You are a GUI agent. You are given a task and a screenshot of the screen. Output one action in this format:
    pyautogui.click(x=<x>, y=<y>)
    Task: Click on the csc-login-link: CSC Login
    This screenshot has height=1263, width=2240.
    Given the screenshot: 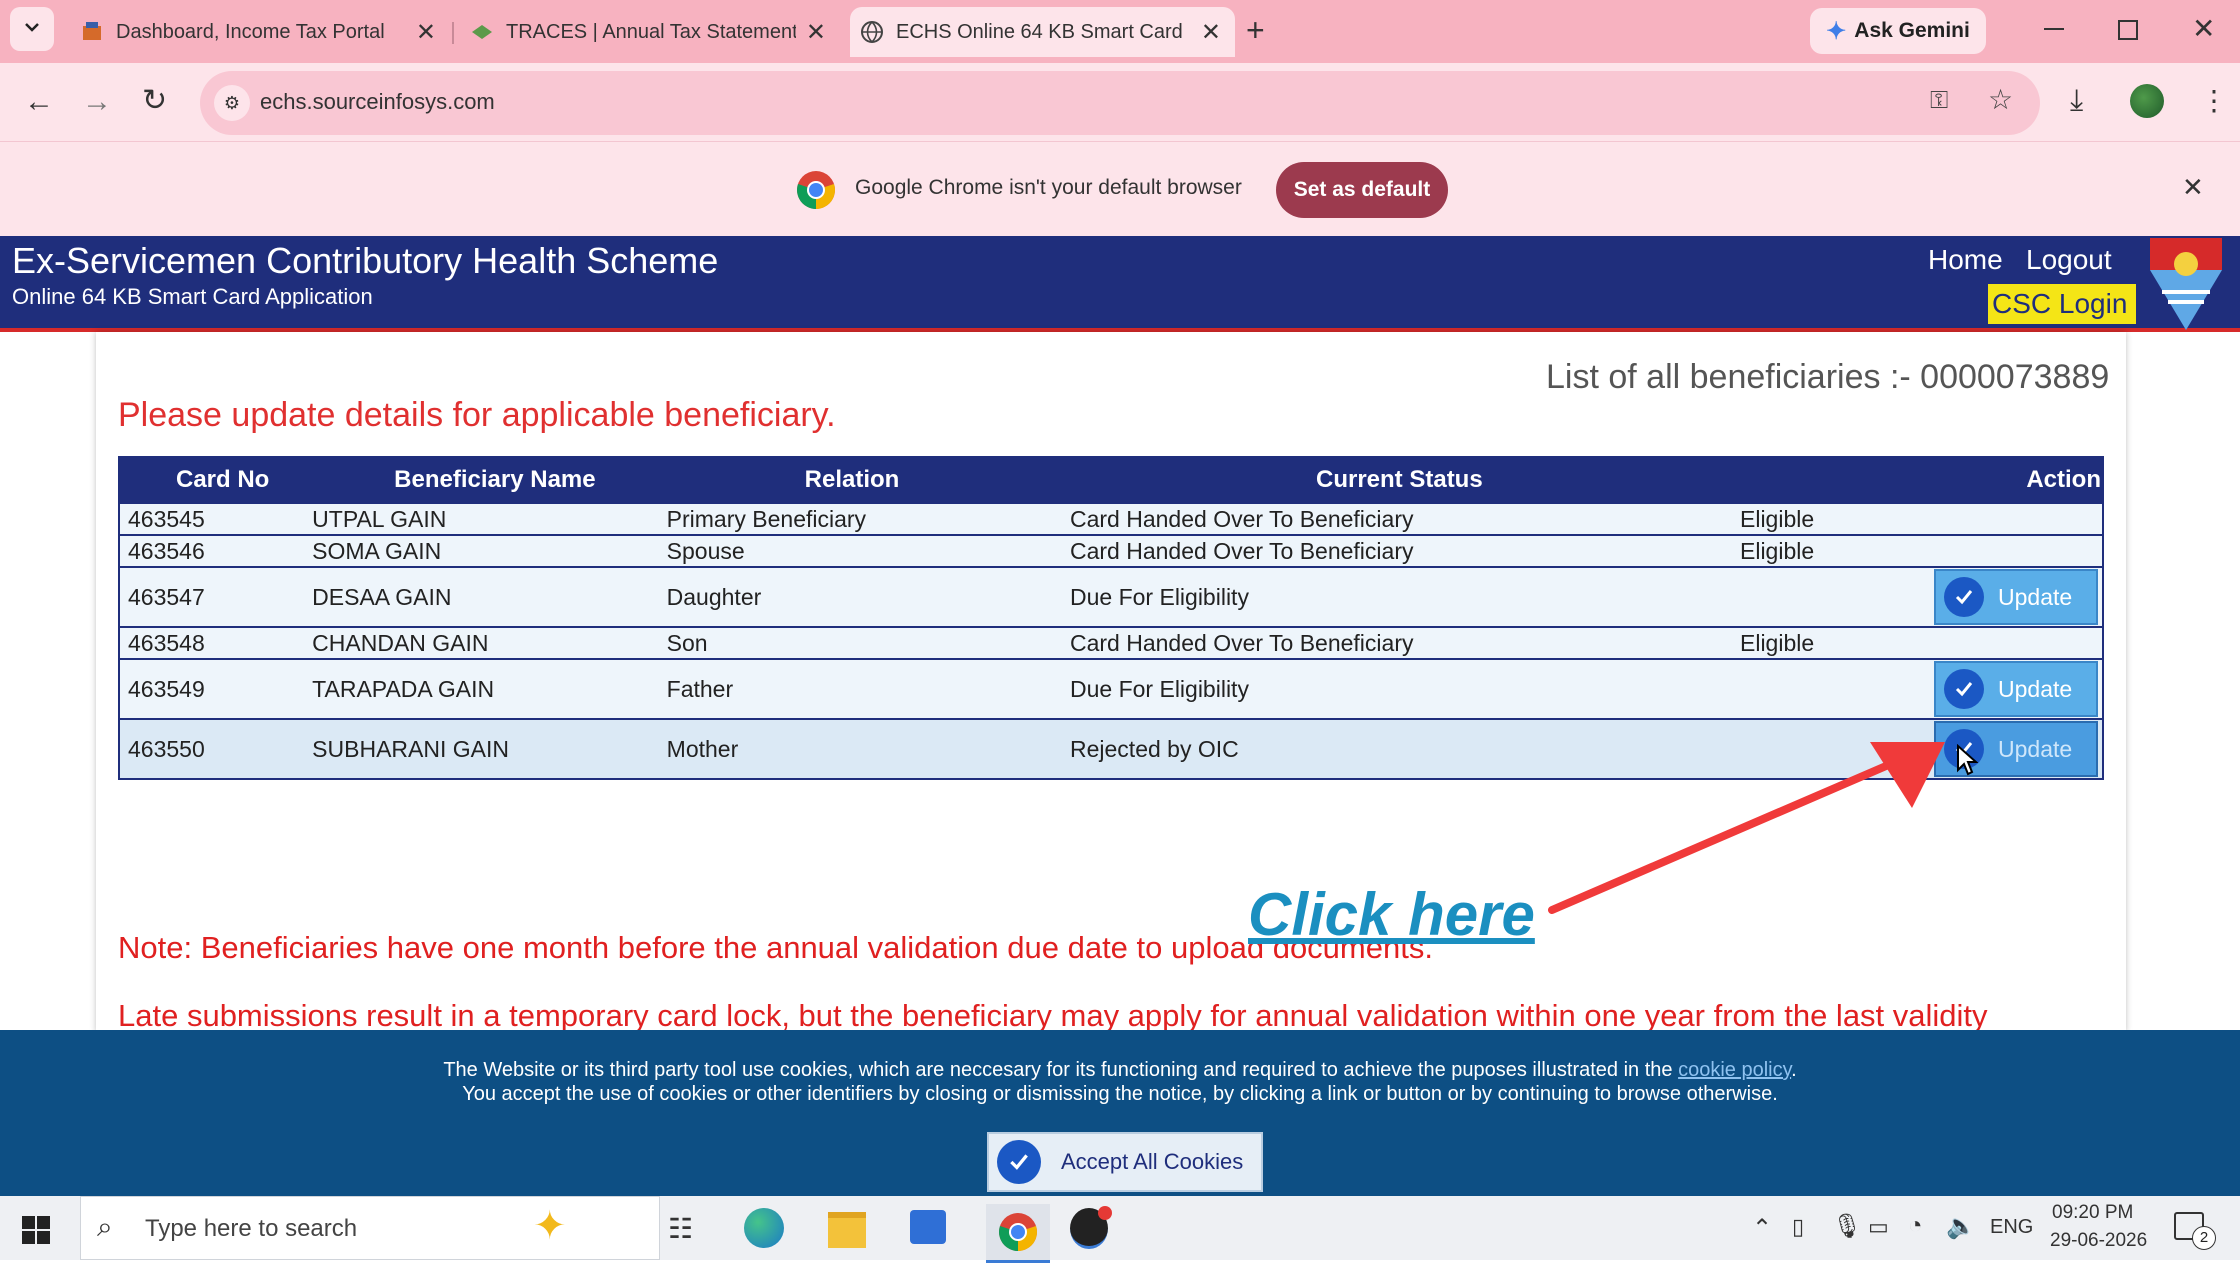 What is the action you would take?
    pyautogui.click(x=2062, y=304)
    